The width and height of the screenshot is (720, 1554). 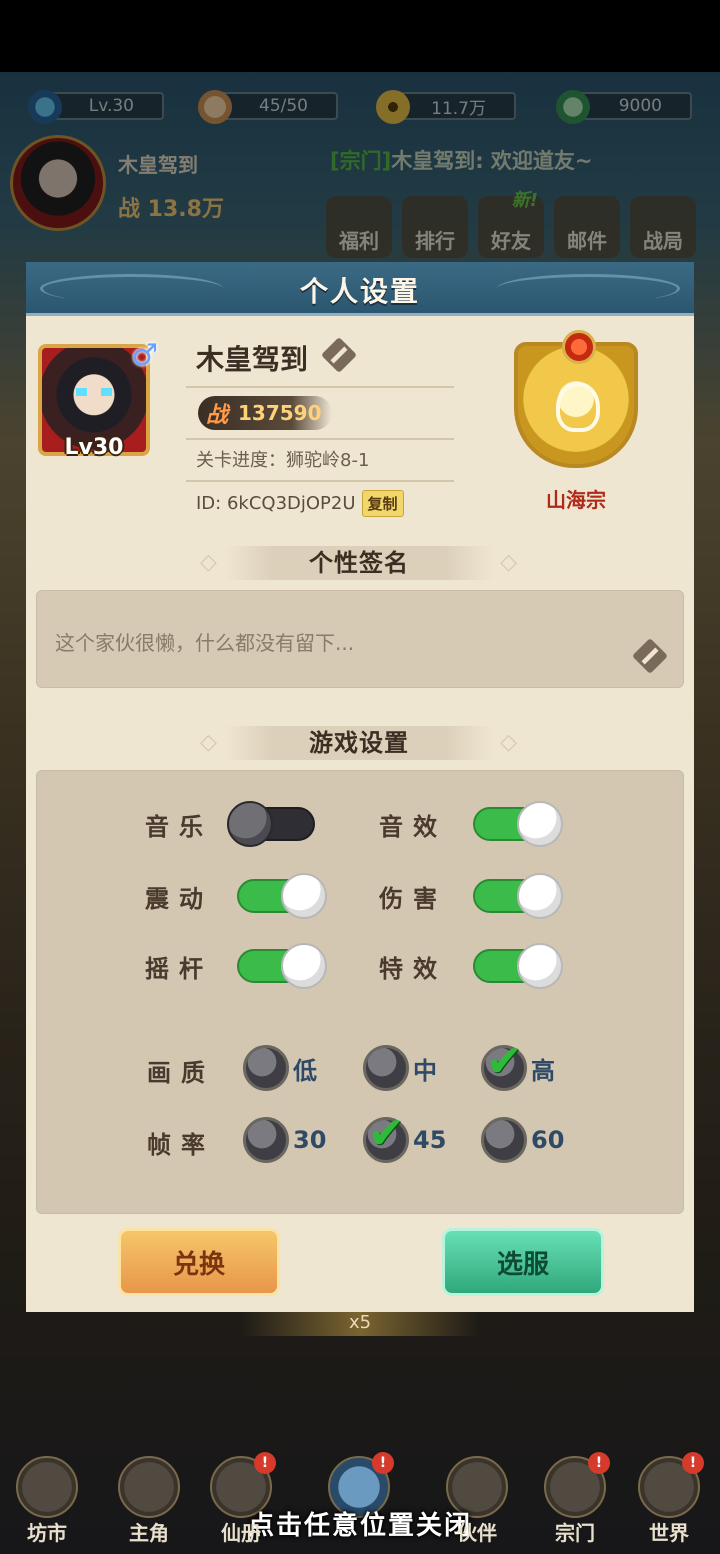 I want to click on profile-avatar: ♂ Lv30, so click(x=95, y=399).